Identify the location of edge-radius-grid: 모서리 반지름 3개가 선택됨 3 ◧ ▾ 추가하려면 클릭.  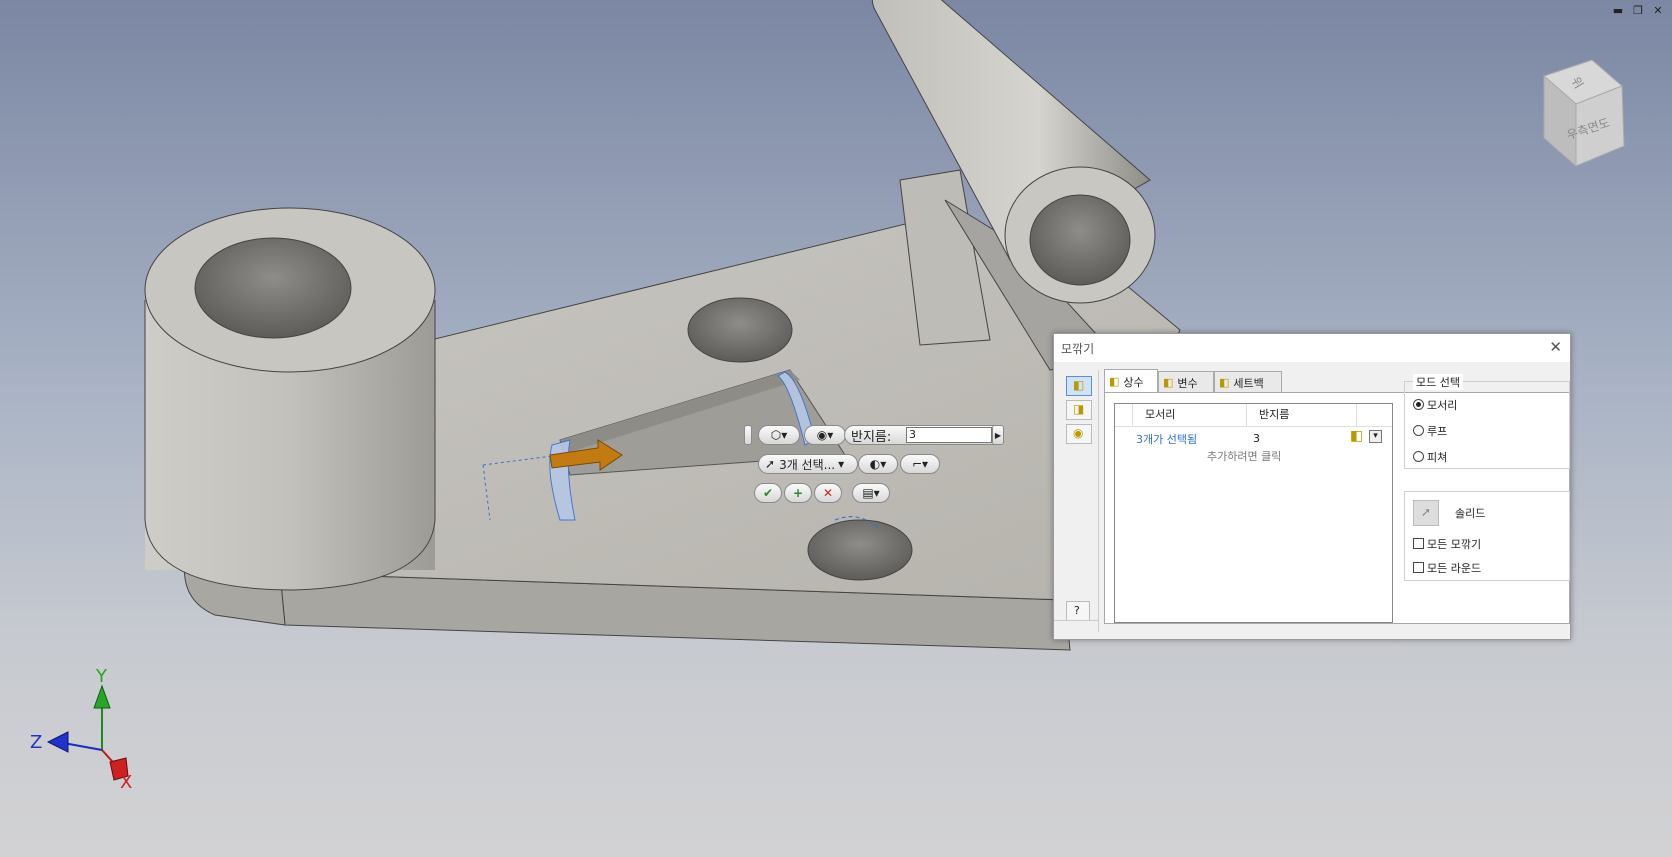
(1253, 513).